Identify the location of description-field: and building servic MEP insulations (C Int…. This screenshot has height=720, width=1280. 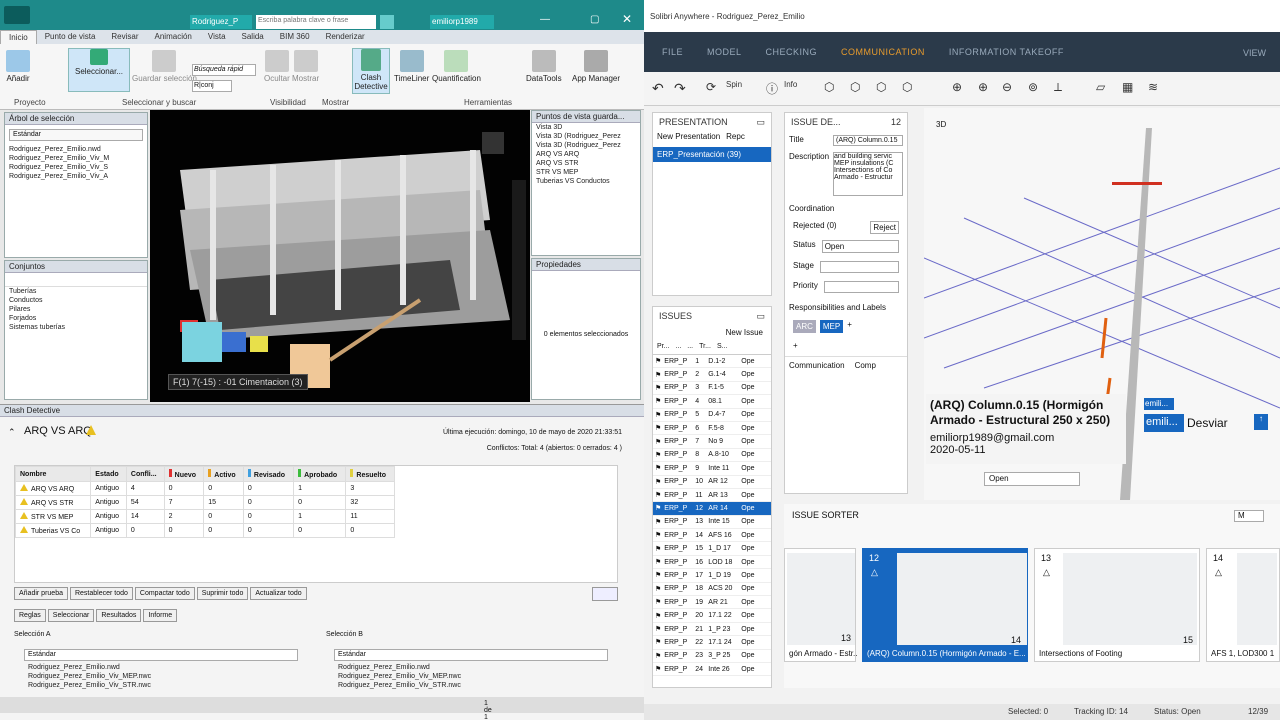
(868, 174).